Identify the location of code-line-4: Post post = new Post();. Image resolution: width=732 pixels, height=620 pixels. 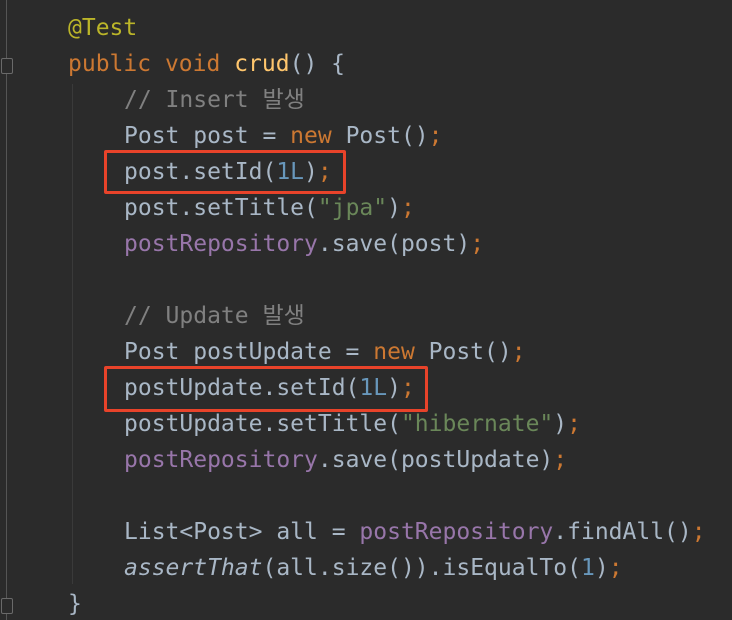
(283, 136).